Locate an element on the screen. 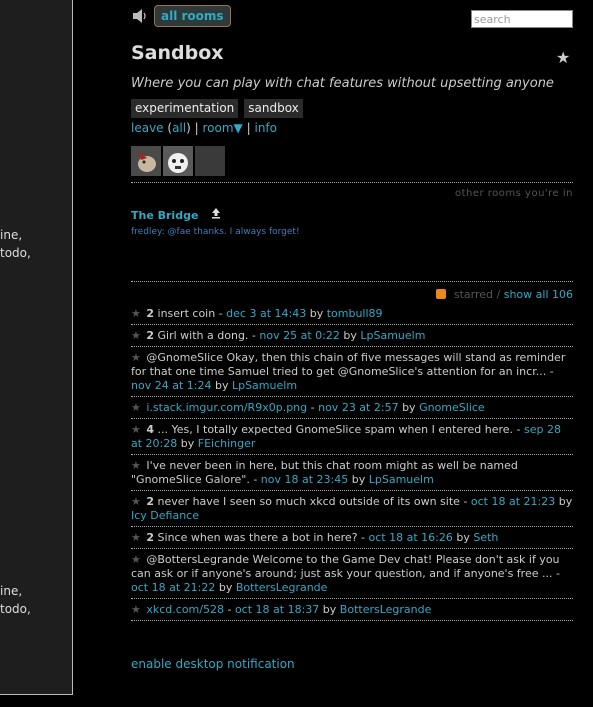 The height and width of the screenshot is (707, 593). rss-icon is located at coordinates (440, 294).